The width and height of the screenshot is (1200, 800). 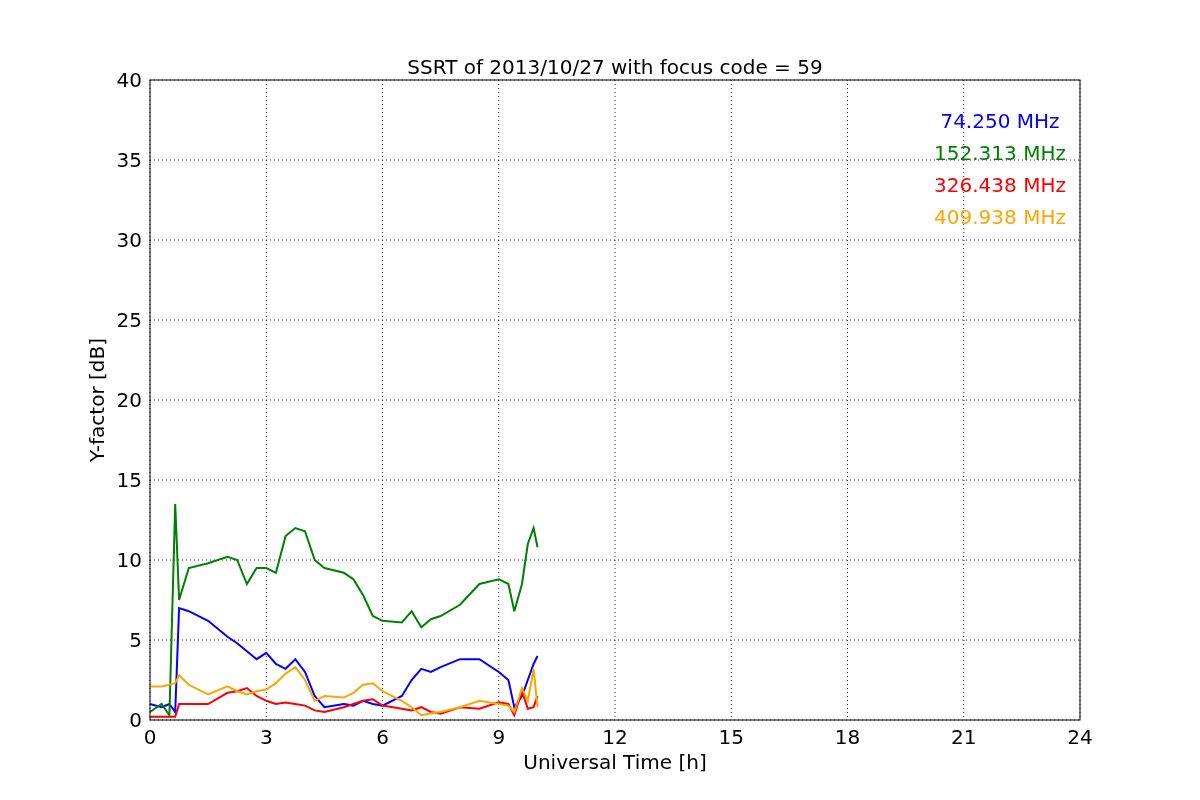 I want to click on y-tick-label: 30, so click(x=129, y=240).